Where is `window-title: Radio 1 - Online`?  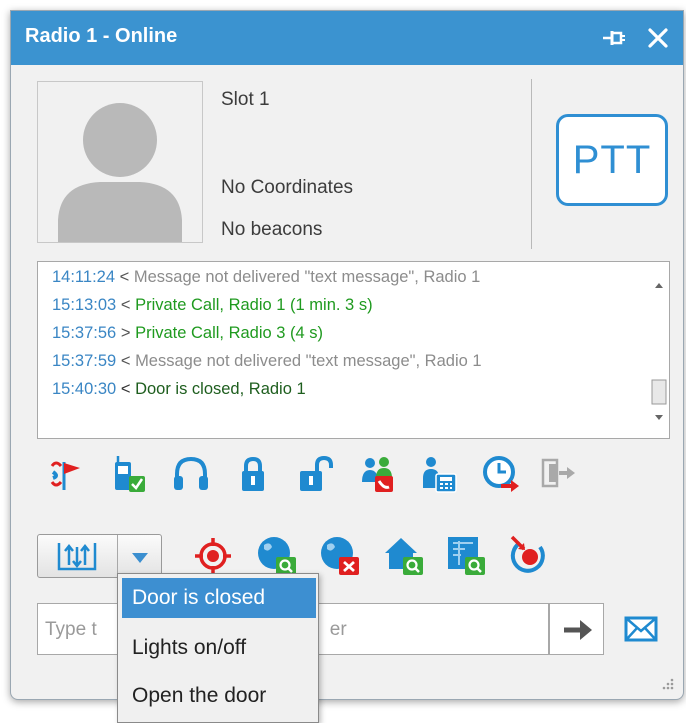
window-title: Radio 1 - Online is located at coordinates (101, 36).